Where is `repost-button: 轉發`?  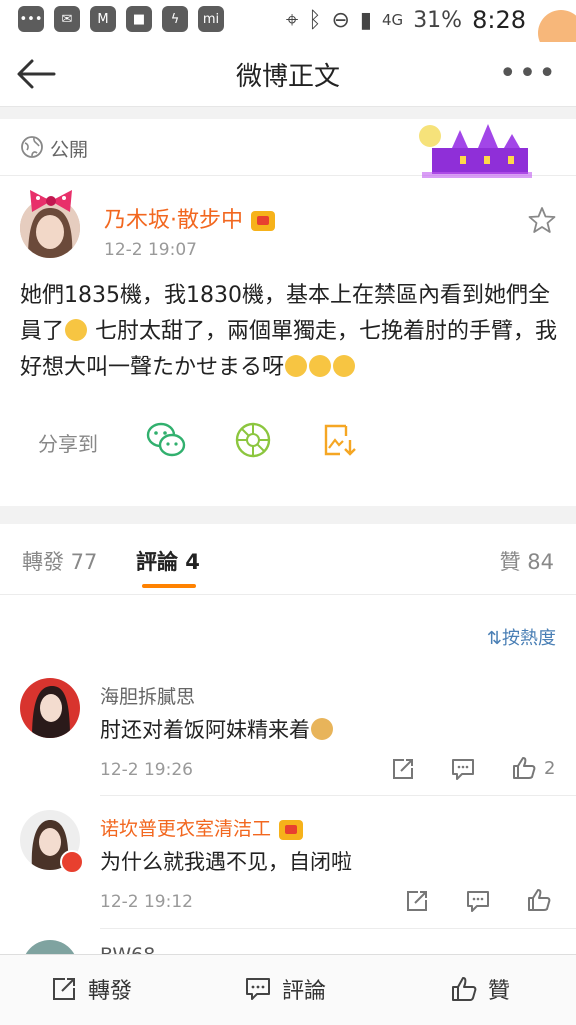
repost-button: 轉發 is located at coordinates (91, 989).